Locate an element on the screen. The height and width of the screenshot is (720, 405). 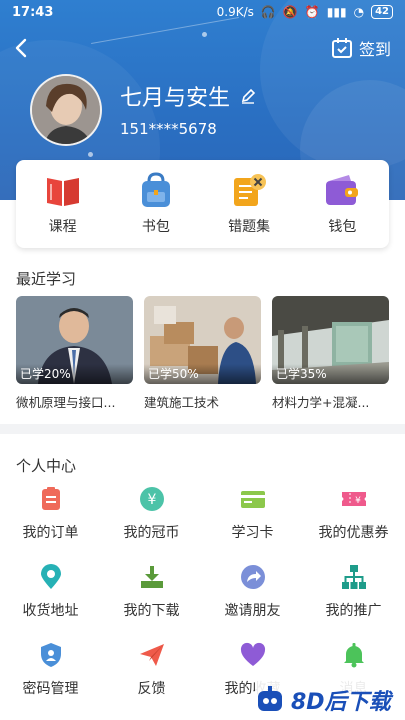
schoolbag-icon is located at coordinates (155, 189).